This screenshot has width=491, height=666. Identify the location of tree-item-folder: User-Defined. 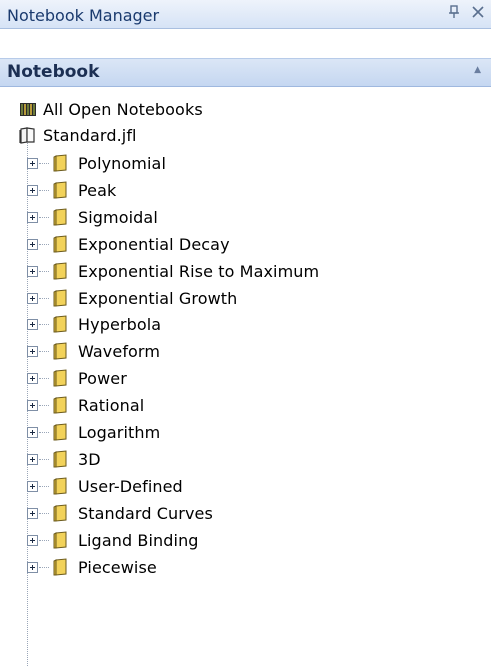
(118, 486).